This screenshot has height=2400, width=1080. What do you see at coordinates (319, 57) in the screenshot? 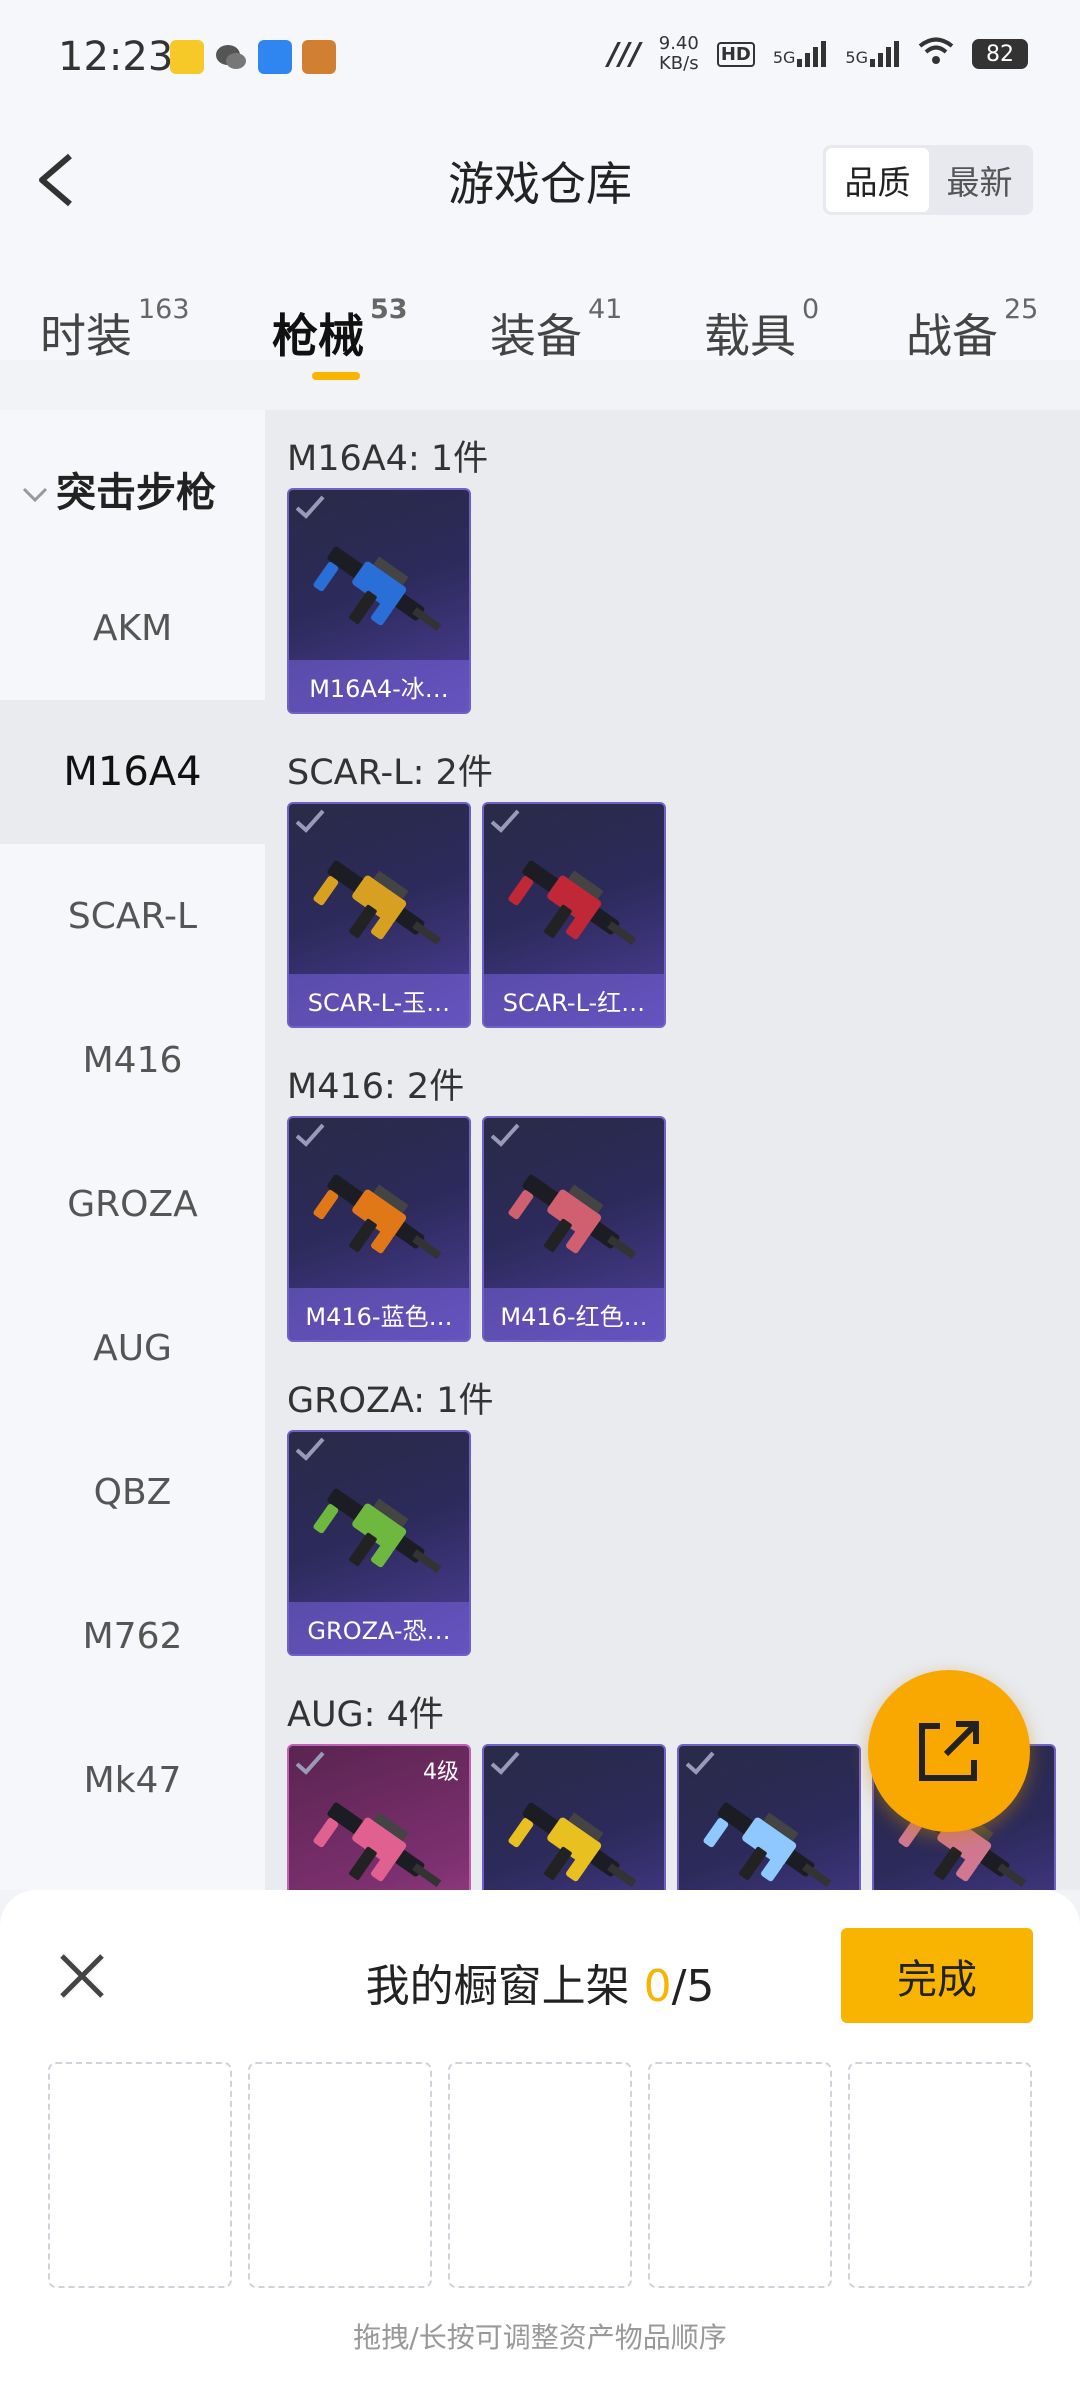
I see `game-app-icon` at bounding box center [319, 57].